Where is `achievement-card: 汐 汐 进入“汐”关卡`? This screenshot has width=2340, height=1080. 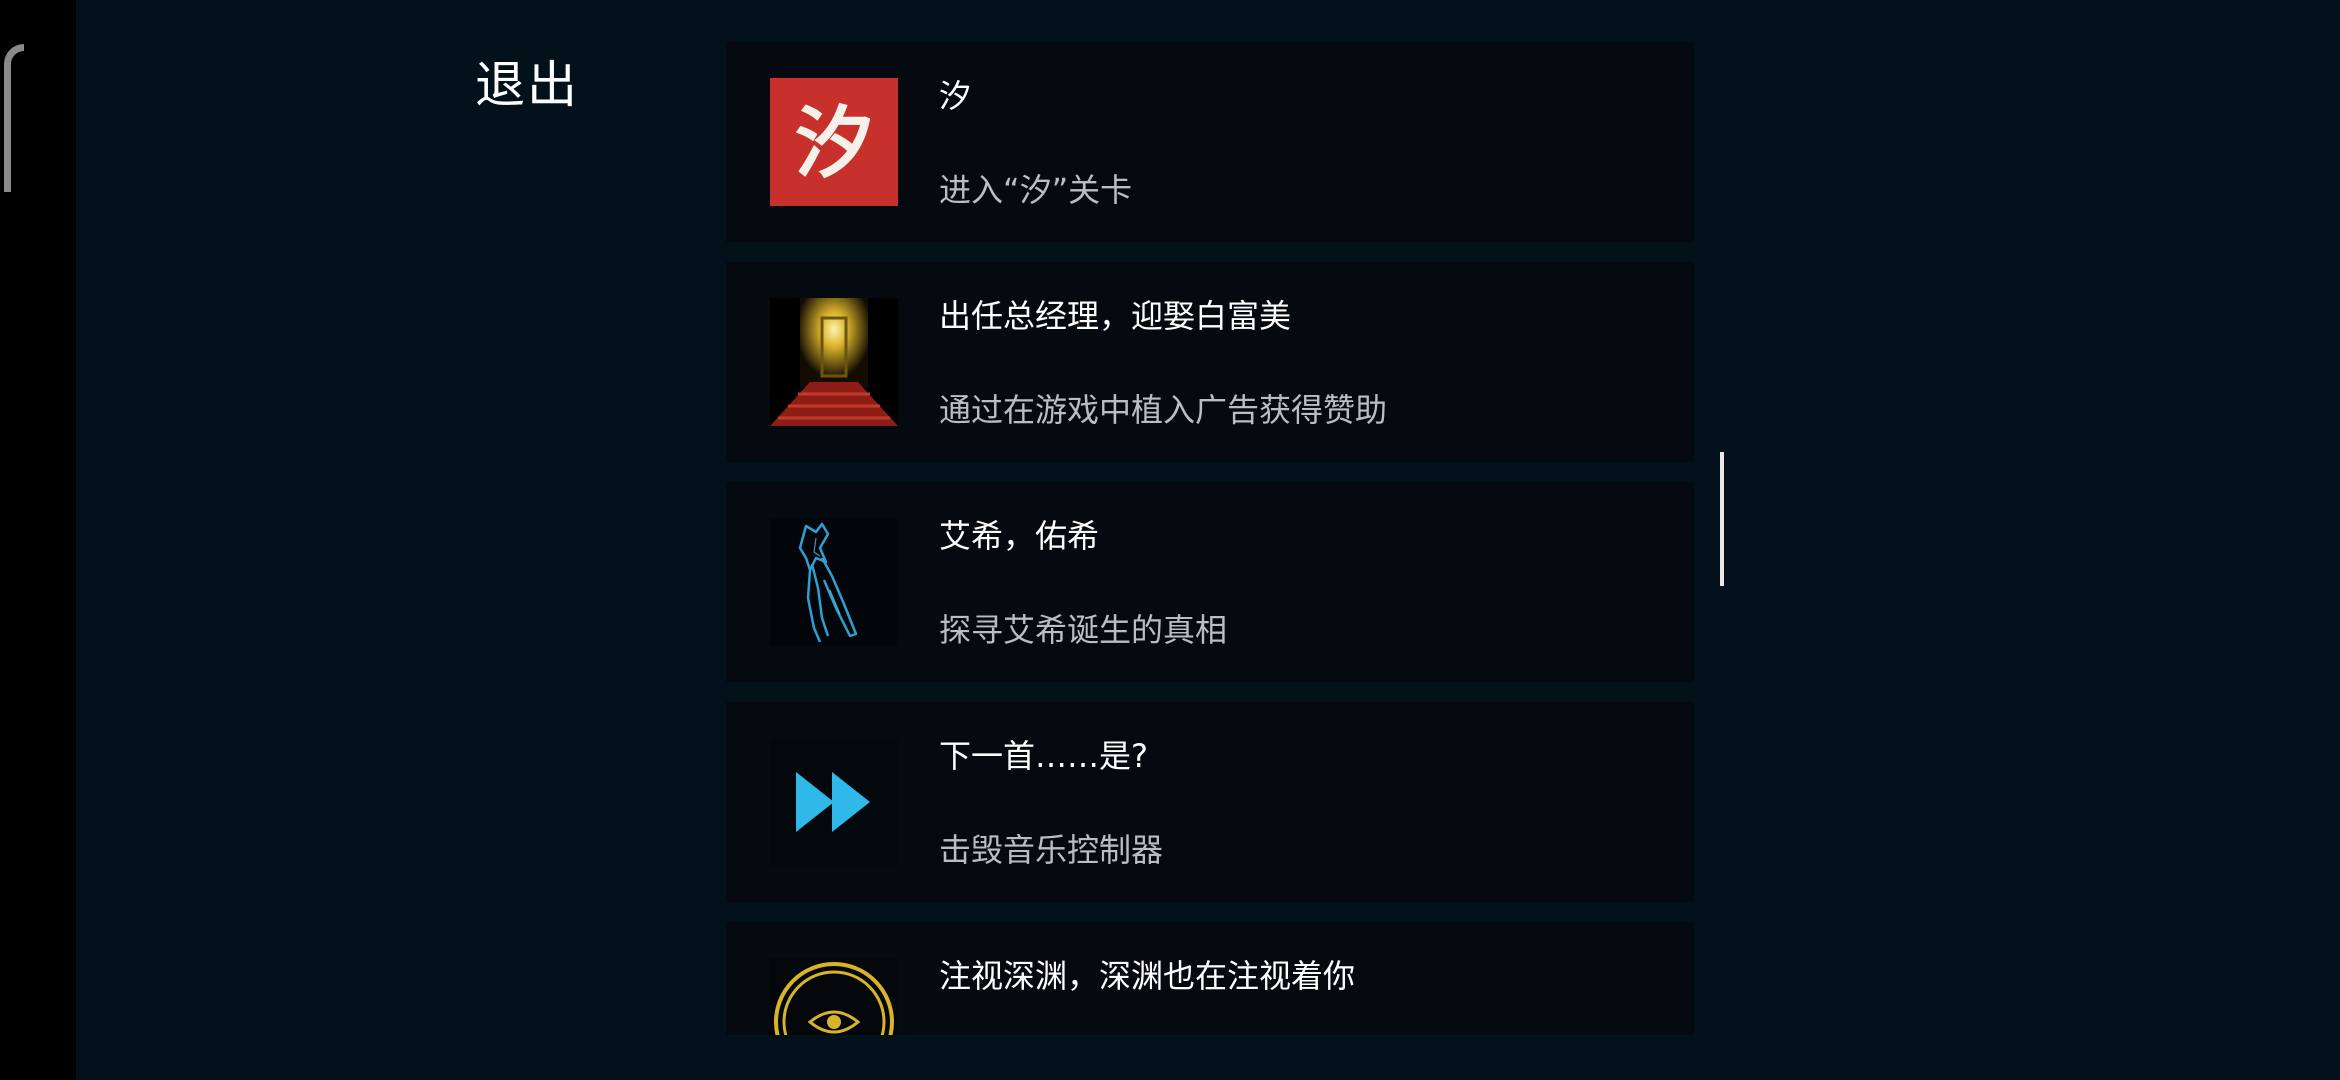
achievement-card: 汐 汐 进入“汐”关卡 is located at coordinates (1210, 142).